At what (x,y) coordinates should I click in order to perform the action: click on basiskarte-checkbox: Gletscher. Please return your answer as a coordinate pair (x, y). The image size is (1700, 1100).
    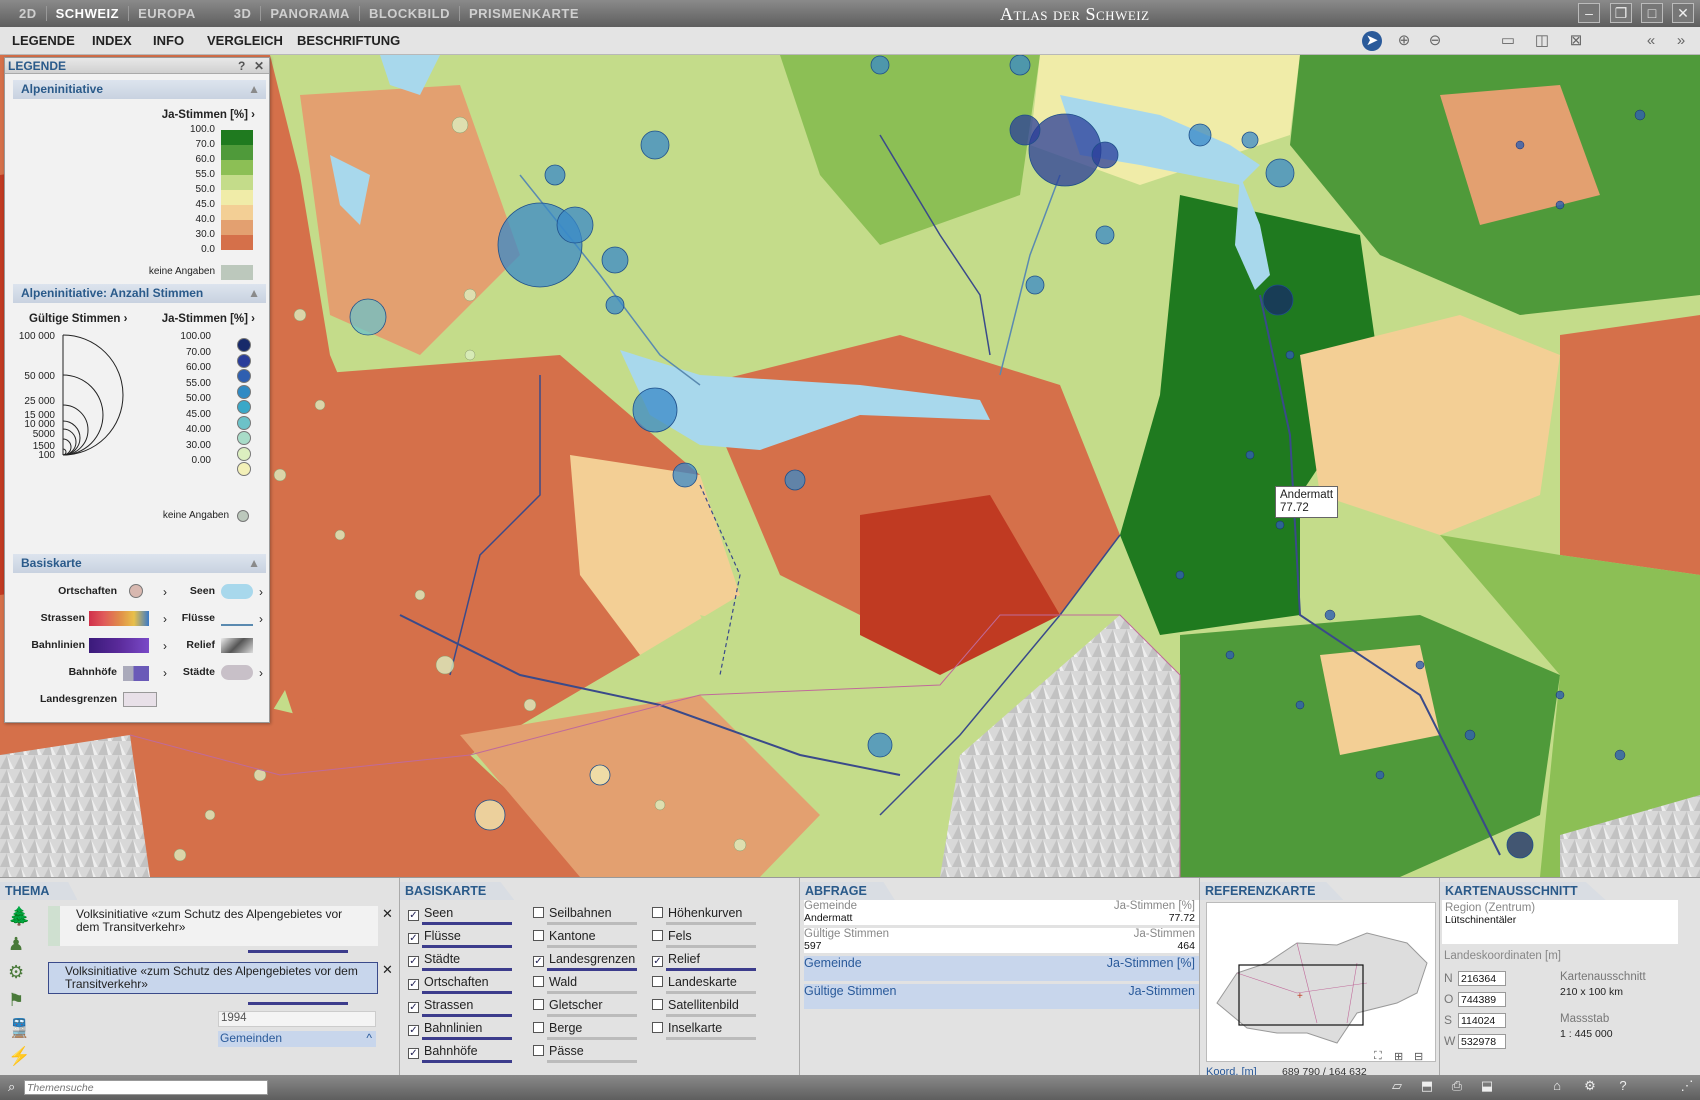
    Looking at the image, I should click on (568, 1005).